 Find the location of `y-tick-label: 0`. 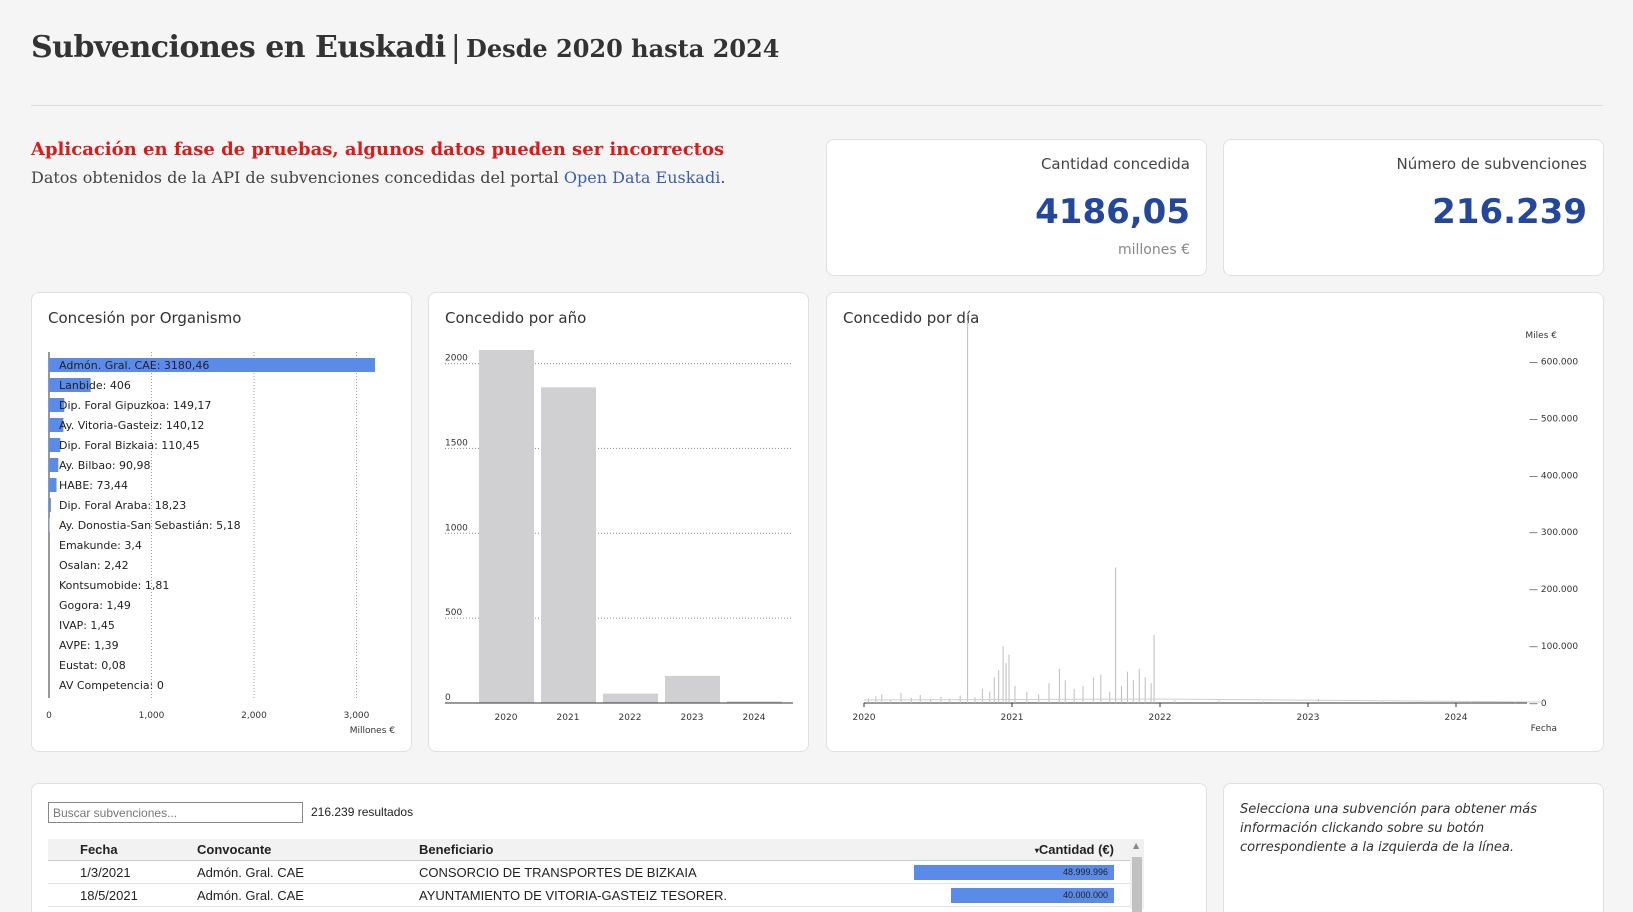

y-tick-label: 0 is located at coordinates (448, 698).